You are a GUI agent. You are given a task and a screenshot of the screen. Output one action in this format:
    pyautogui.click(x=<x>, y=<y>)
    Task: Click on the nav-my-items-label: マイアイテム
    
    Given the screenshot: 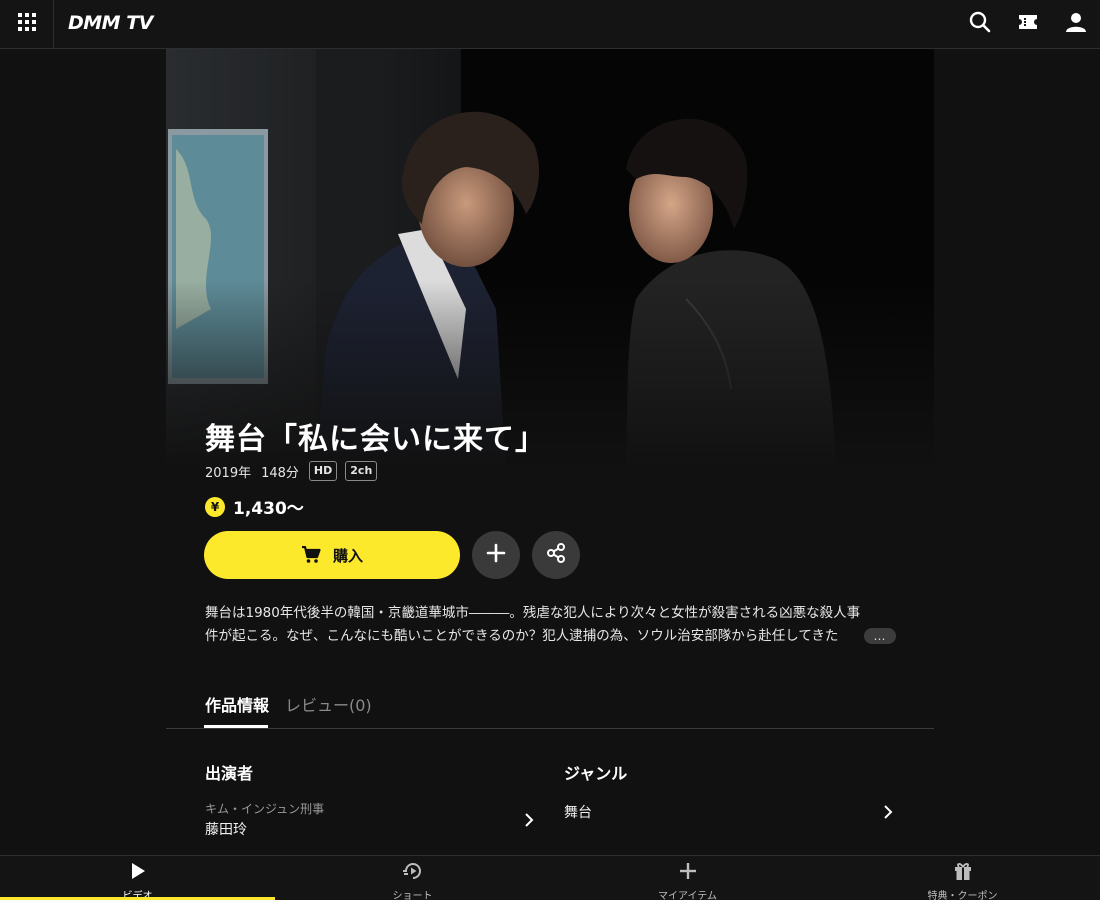 What is the action you would take?
    pyautogui.click(x=687, y=895)
    